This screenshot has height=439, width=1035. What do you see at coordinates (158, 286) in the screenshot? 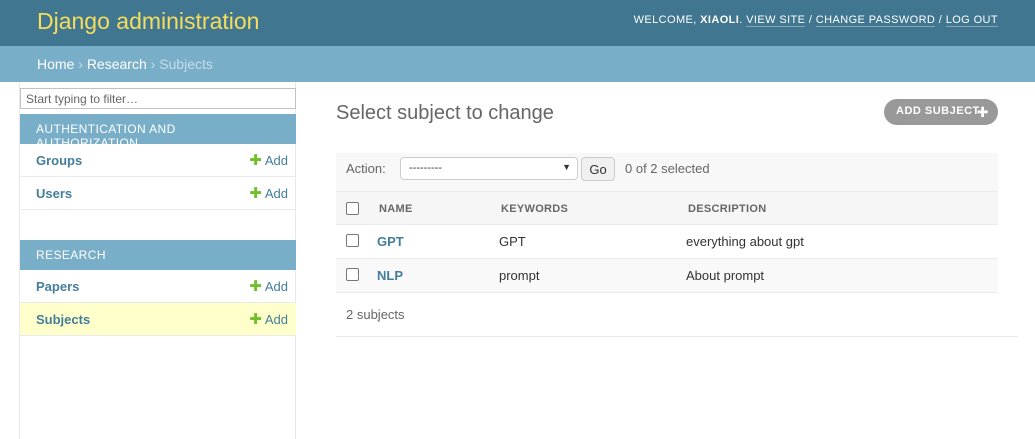
I see `sidebar-item-papers: Papers ✚ Add` at bounding box center [158, 286].